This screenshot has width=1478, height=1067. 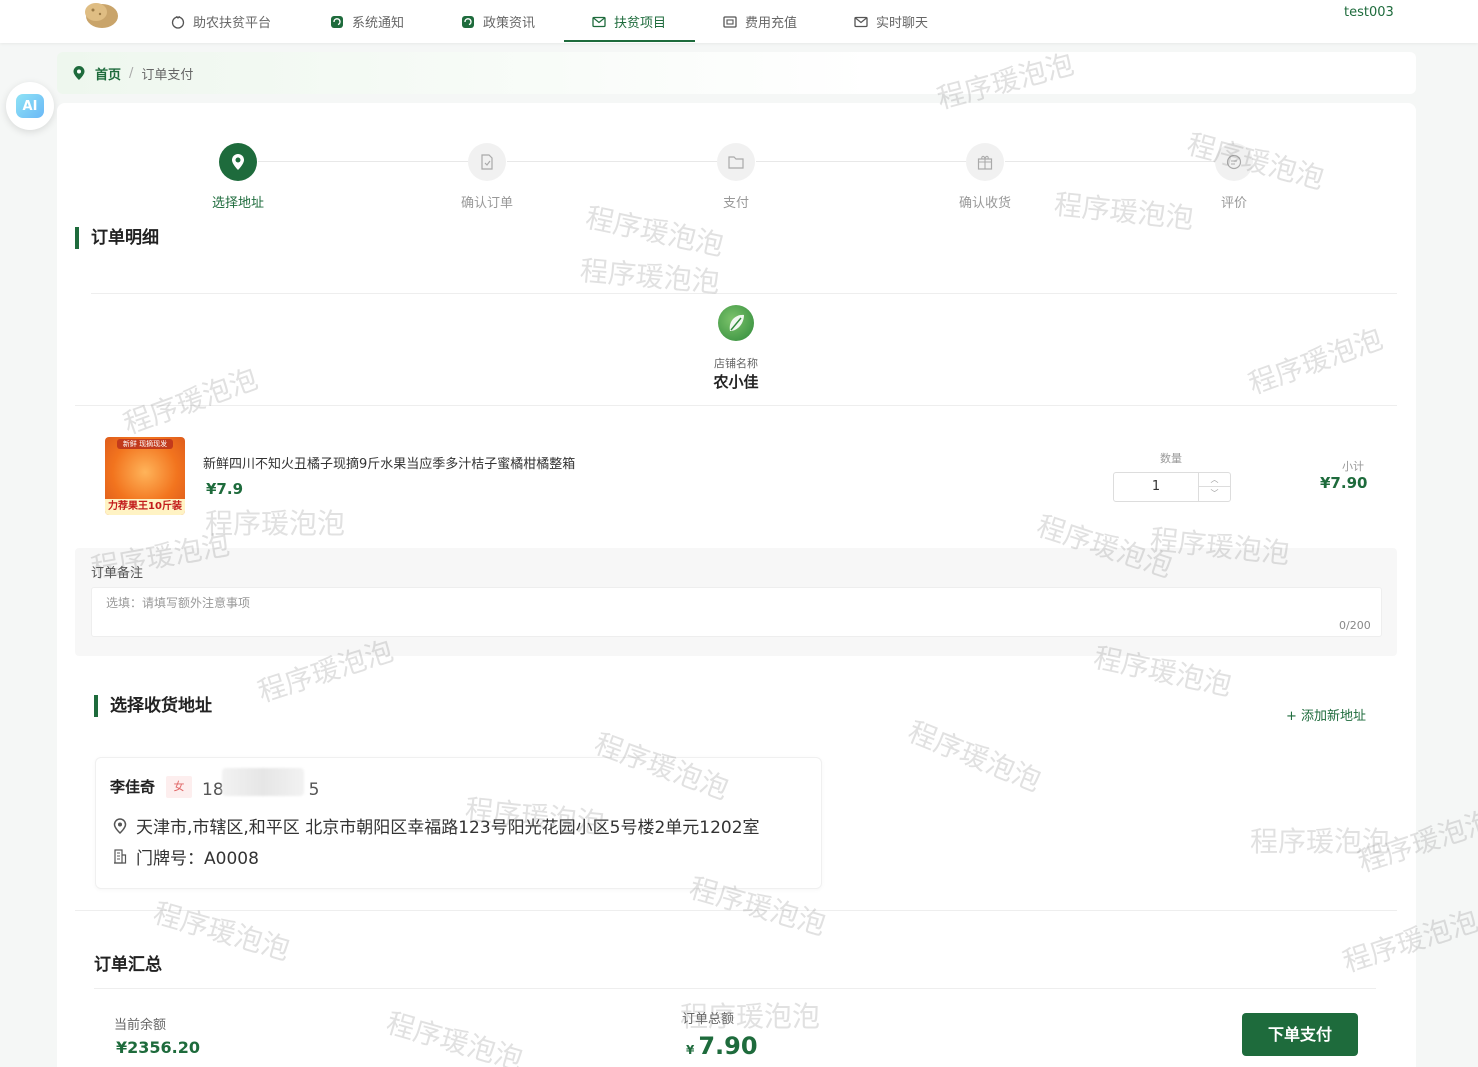 What do you see at coordinates (728, 1046) in the screenshot?
I see `total-amount: 7.90` at bounding box center [728, 1046].